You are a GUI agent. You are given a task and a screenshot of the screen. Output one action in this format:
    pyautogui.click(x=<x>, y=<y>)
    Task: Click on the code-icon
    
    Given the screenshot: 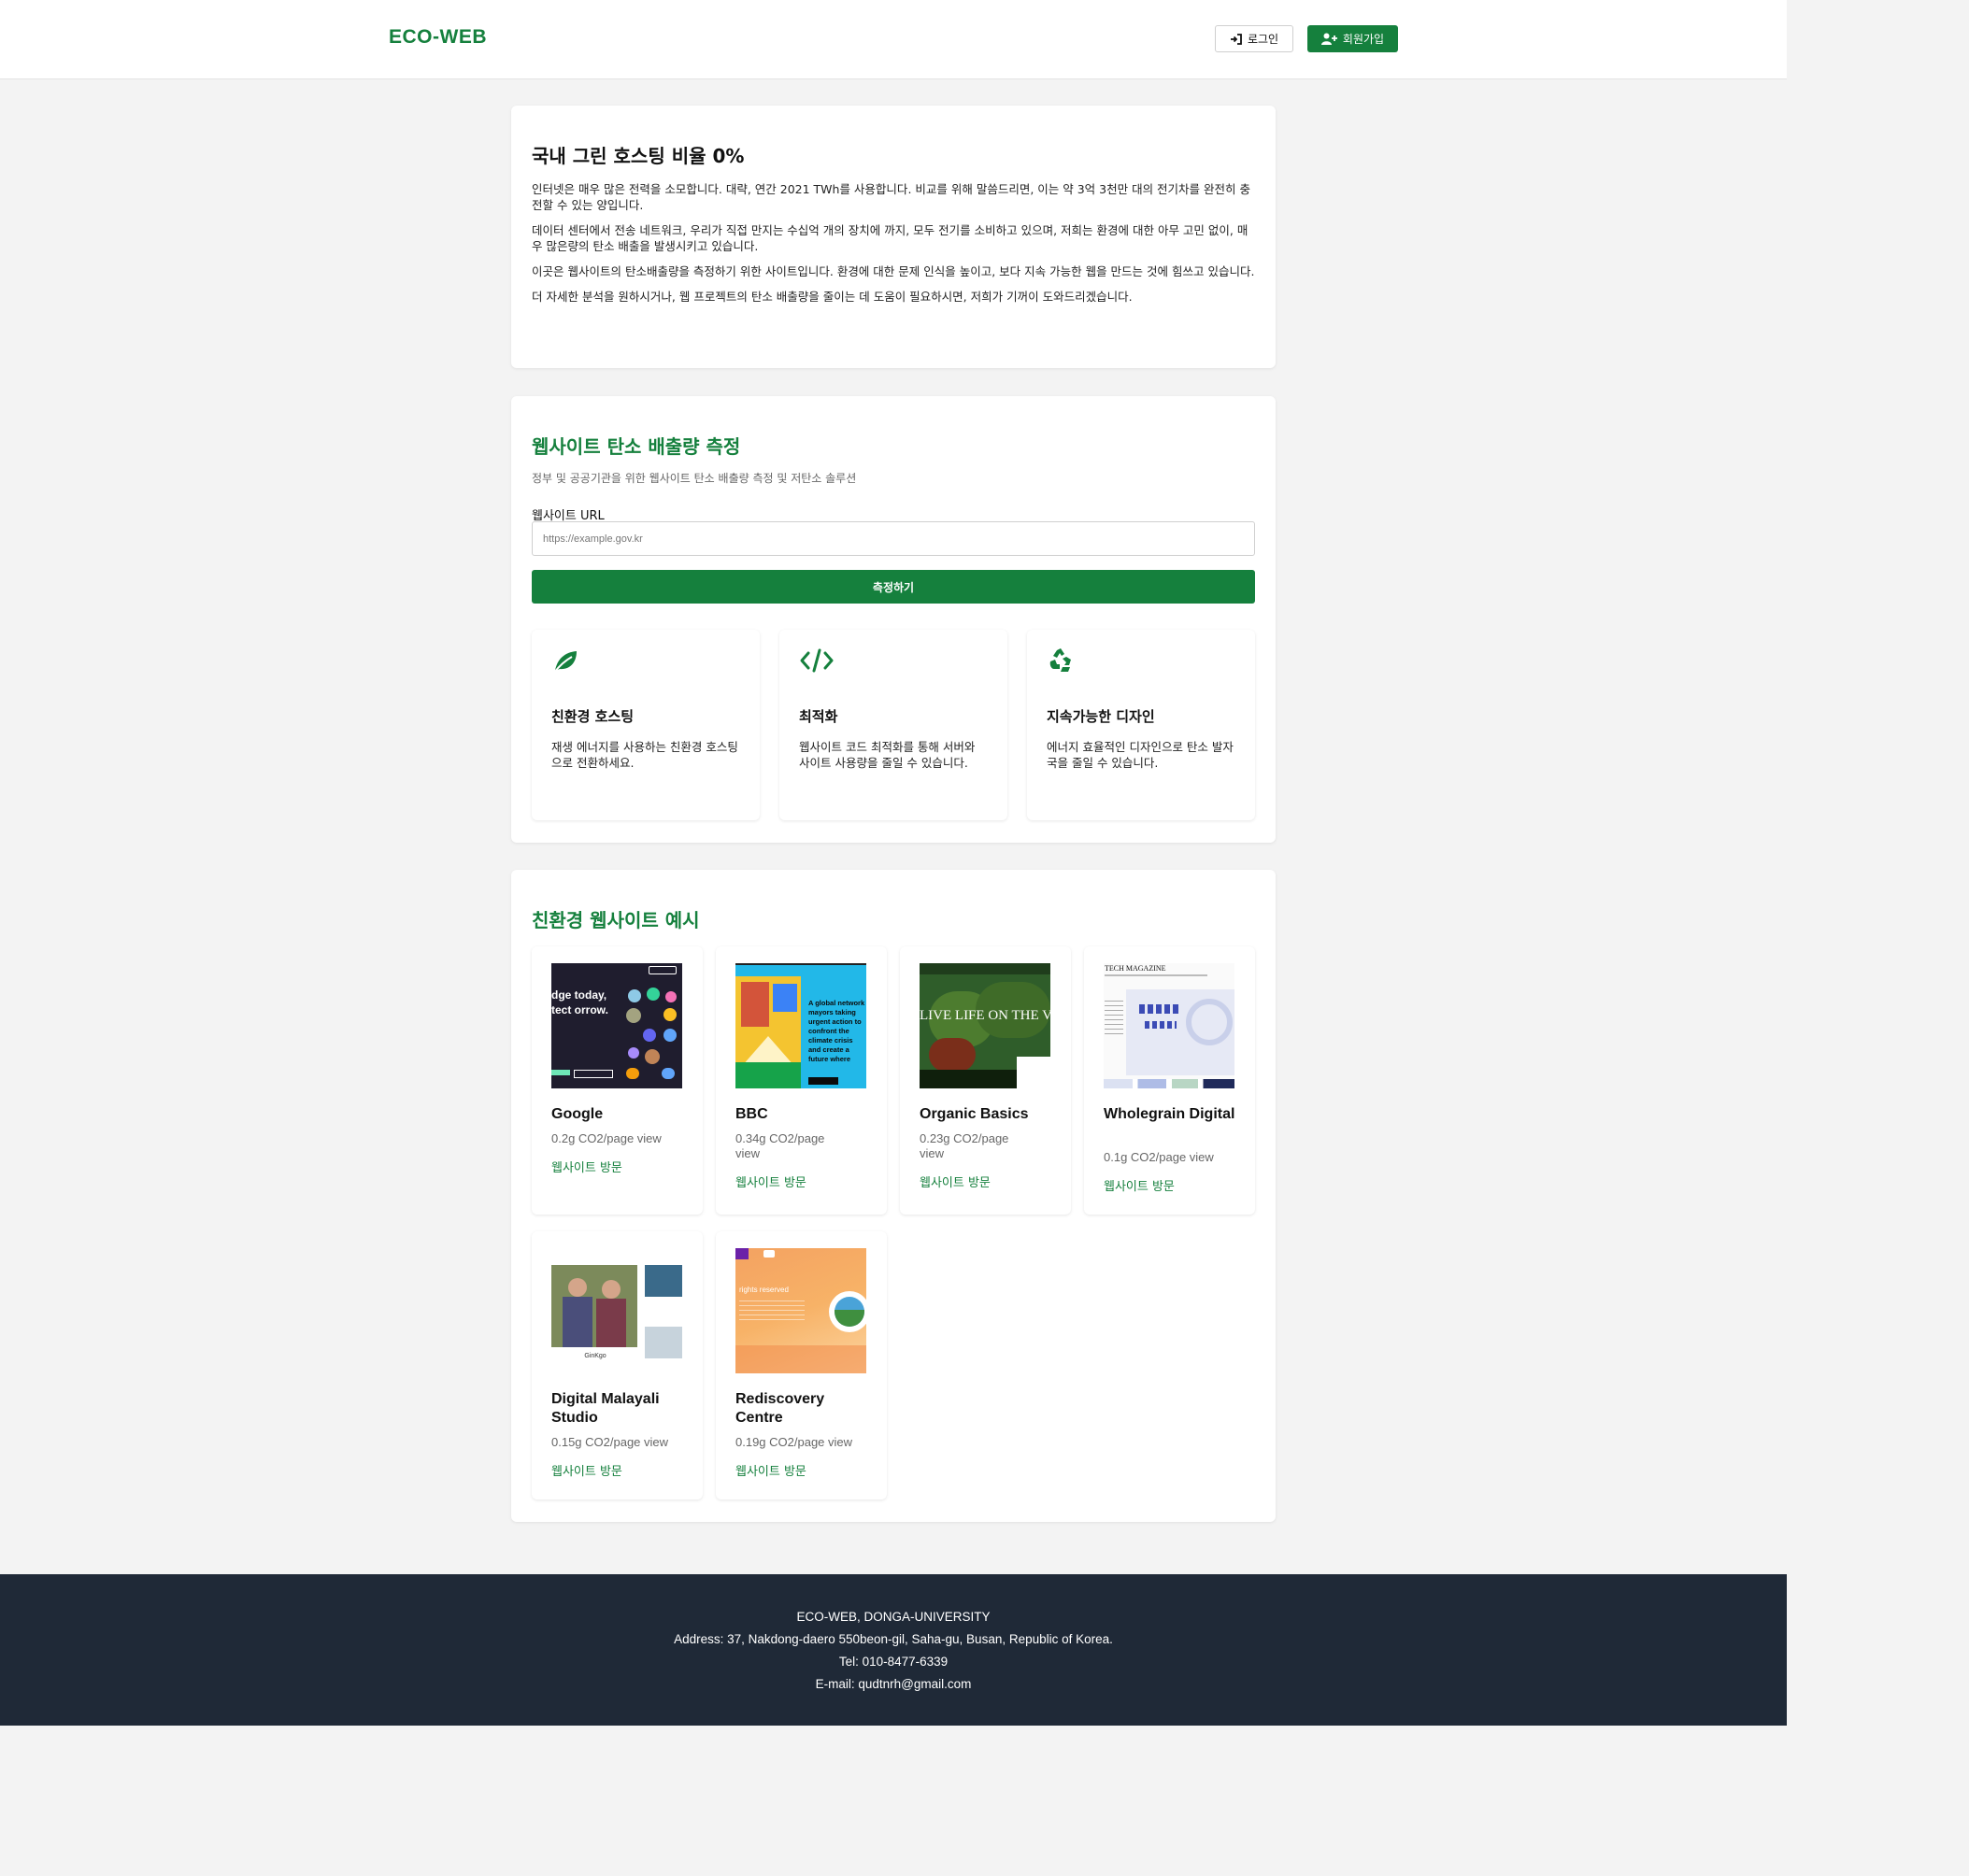 What is the action you would take?
    pyautogui.click(x=817, y=660)
    